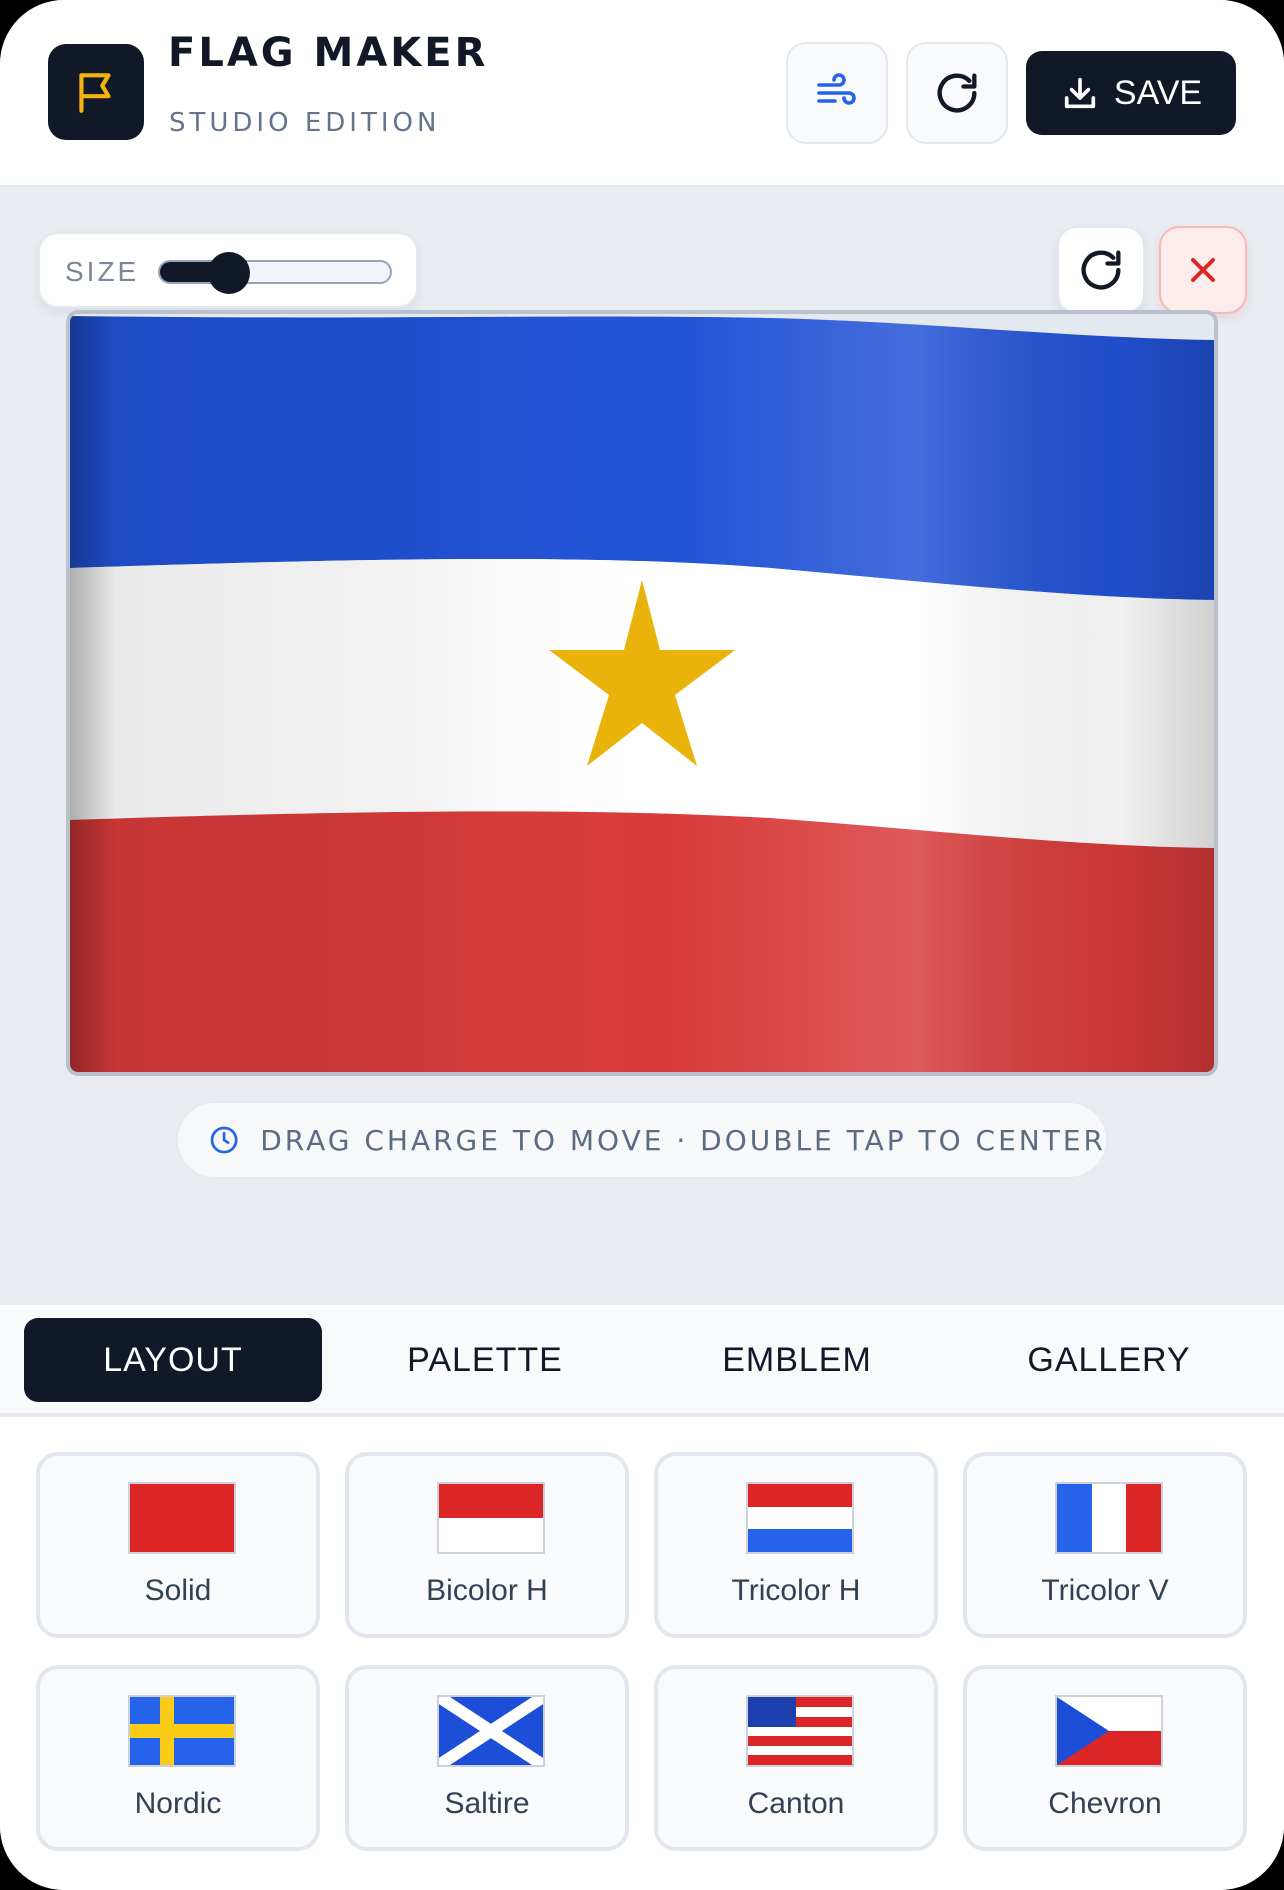  Describe the element at coordinates (1109, 1360) in the screenshot. I see `tab-gallery: GALLERY` at that location.